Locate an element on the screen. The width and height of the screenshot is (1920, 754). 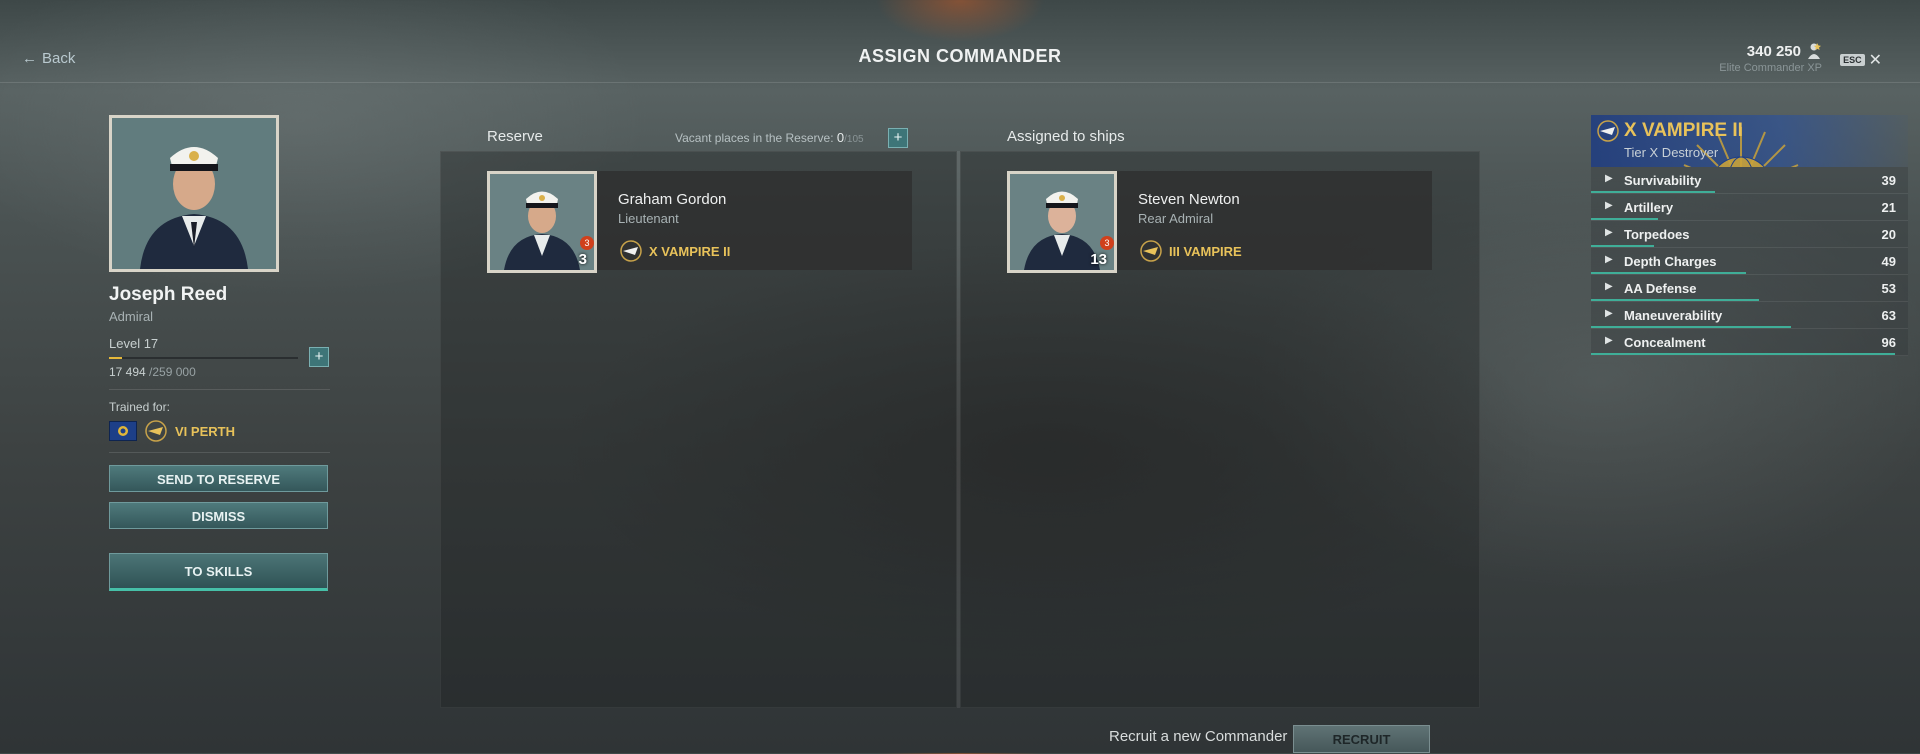
ship-stat-value: 96 is located at coordinates (1888, 342).